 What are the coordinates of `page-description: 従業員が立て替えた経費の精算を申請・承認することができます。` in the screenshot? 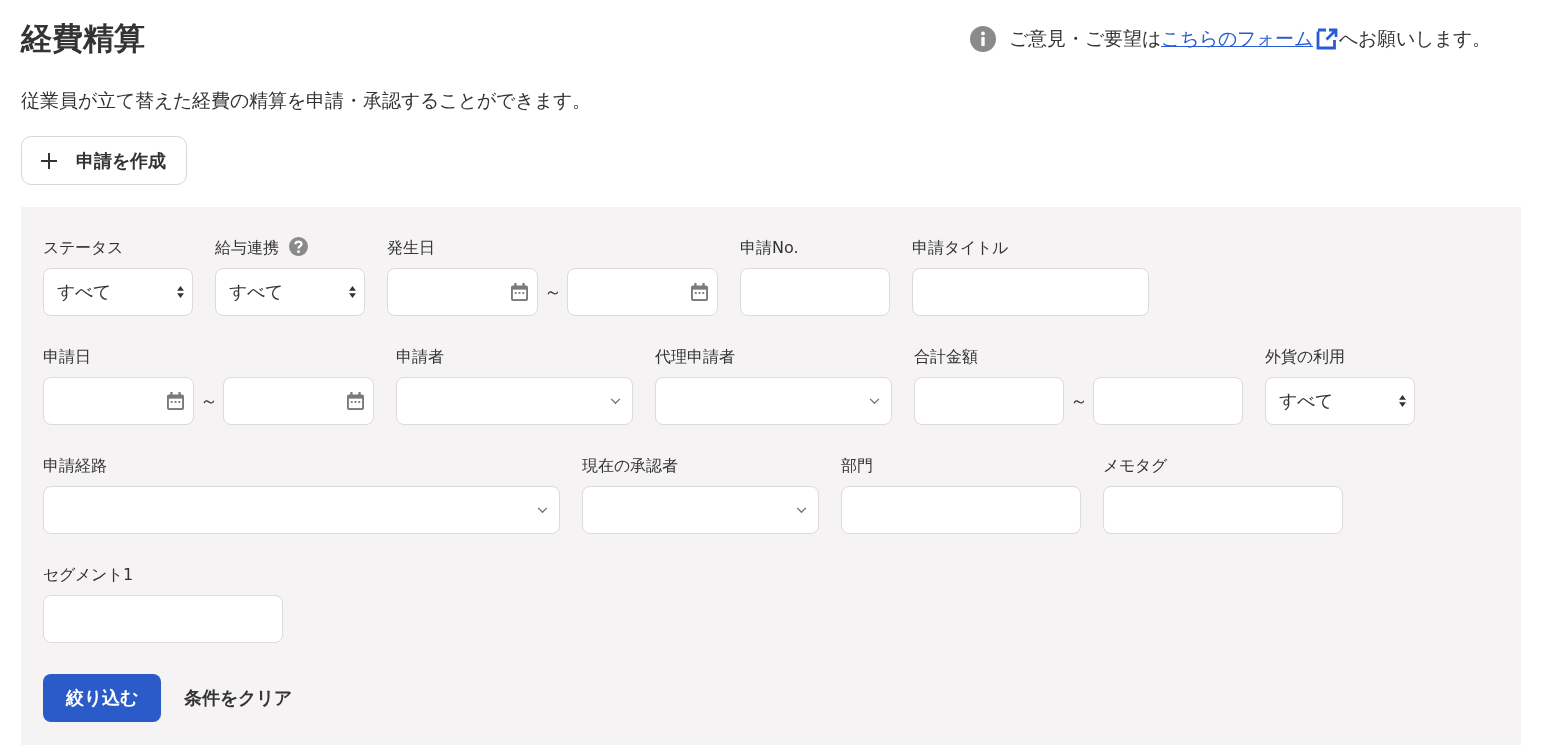 It's located at (306, 100).